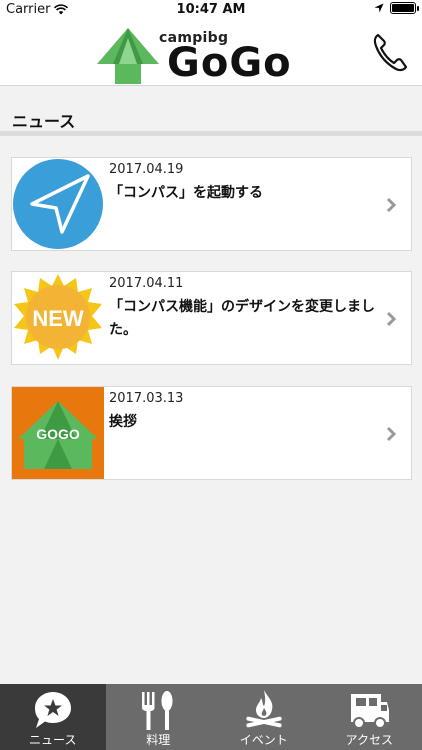 The height and width of the screenshot is (750, 422). Describe the element at coordinates (404, 8) in the screenshot. I see `battery-icon` at that location.